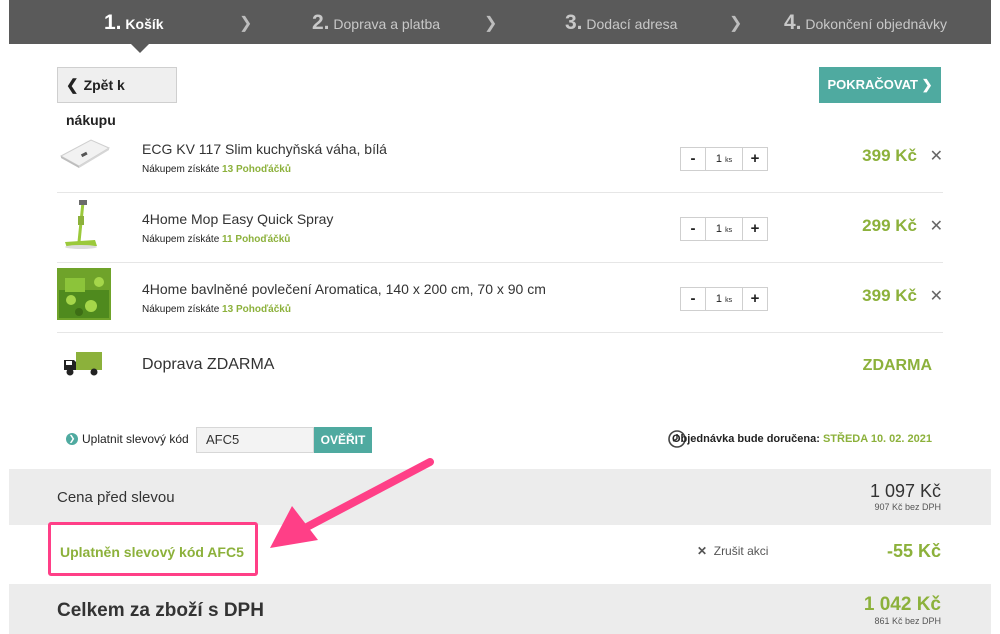 The height and width of the screenshot is (634, 1000). Describe the element at coordinates (72, 85) in the screenshot. I see `chevron-left-icon: ❮` at that location.